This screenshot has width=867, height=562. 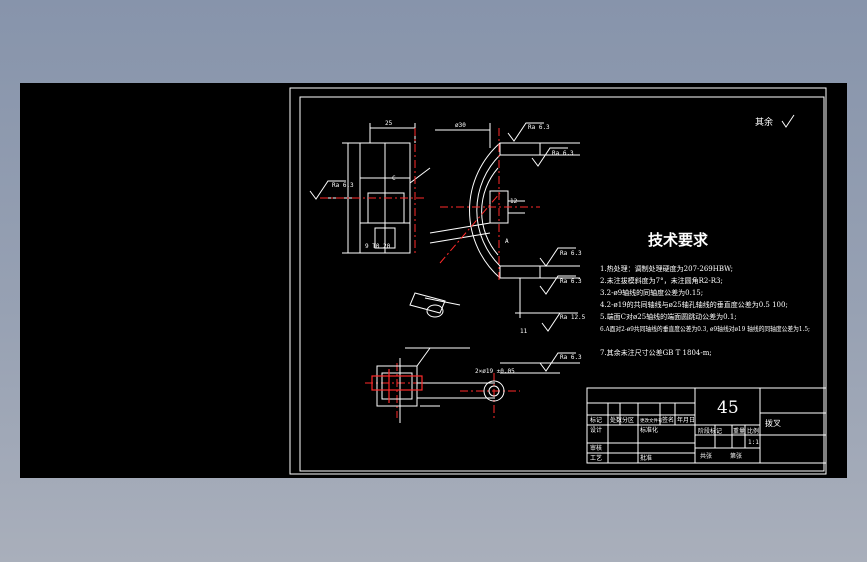 I want to click on title-cell: 处数, so click(x=616, y=420).